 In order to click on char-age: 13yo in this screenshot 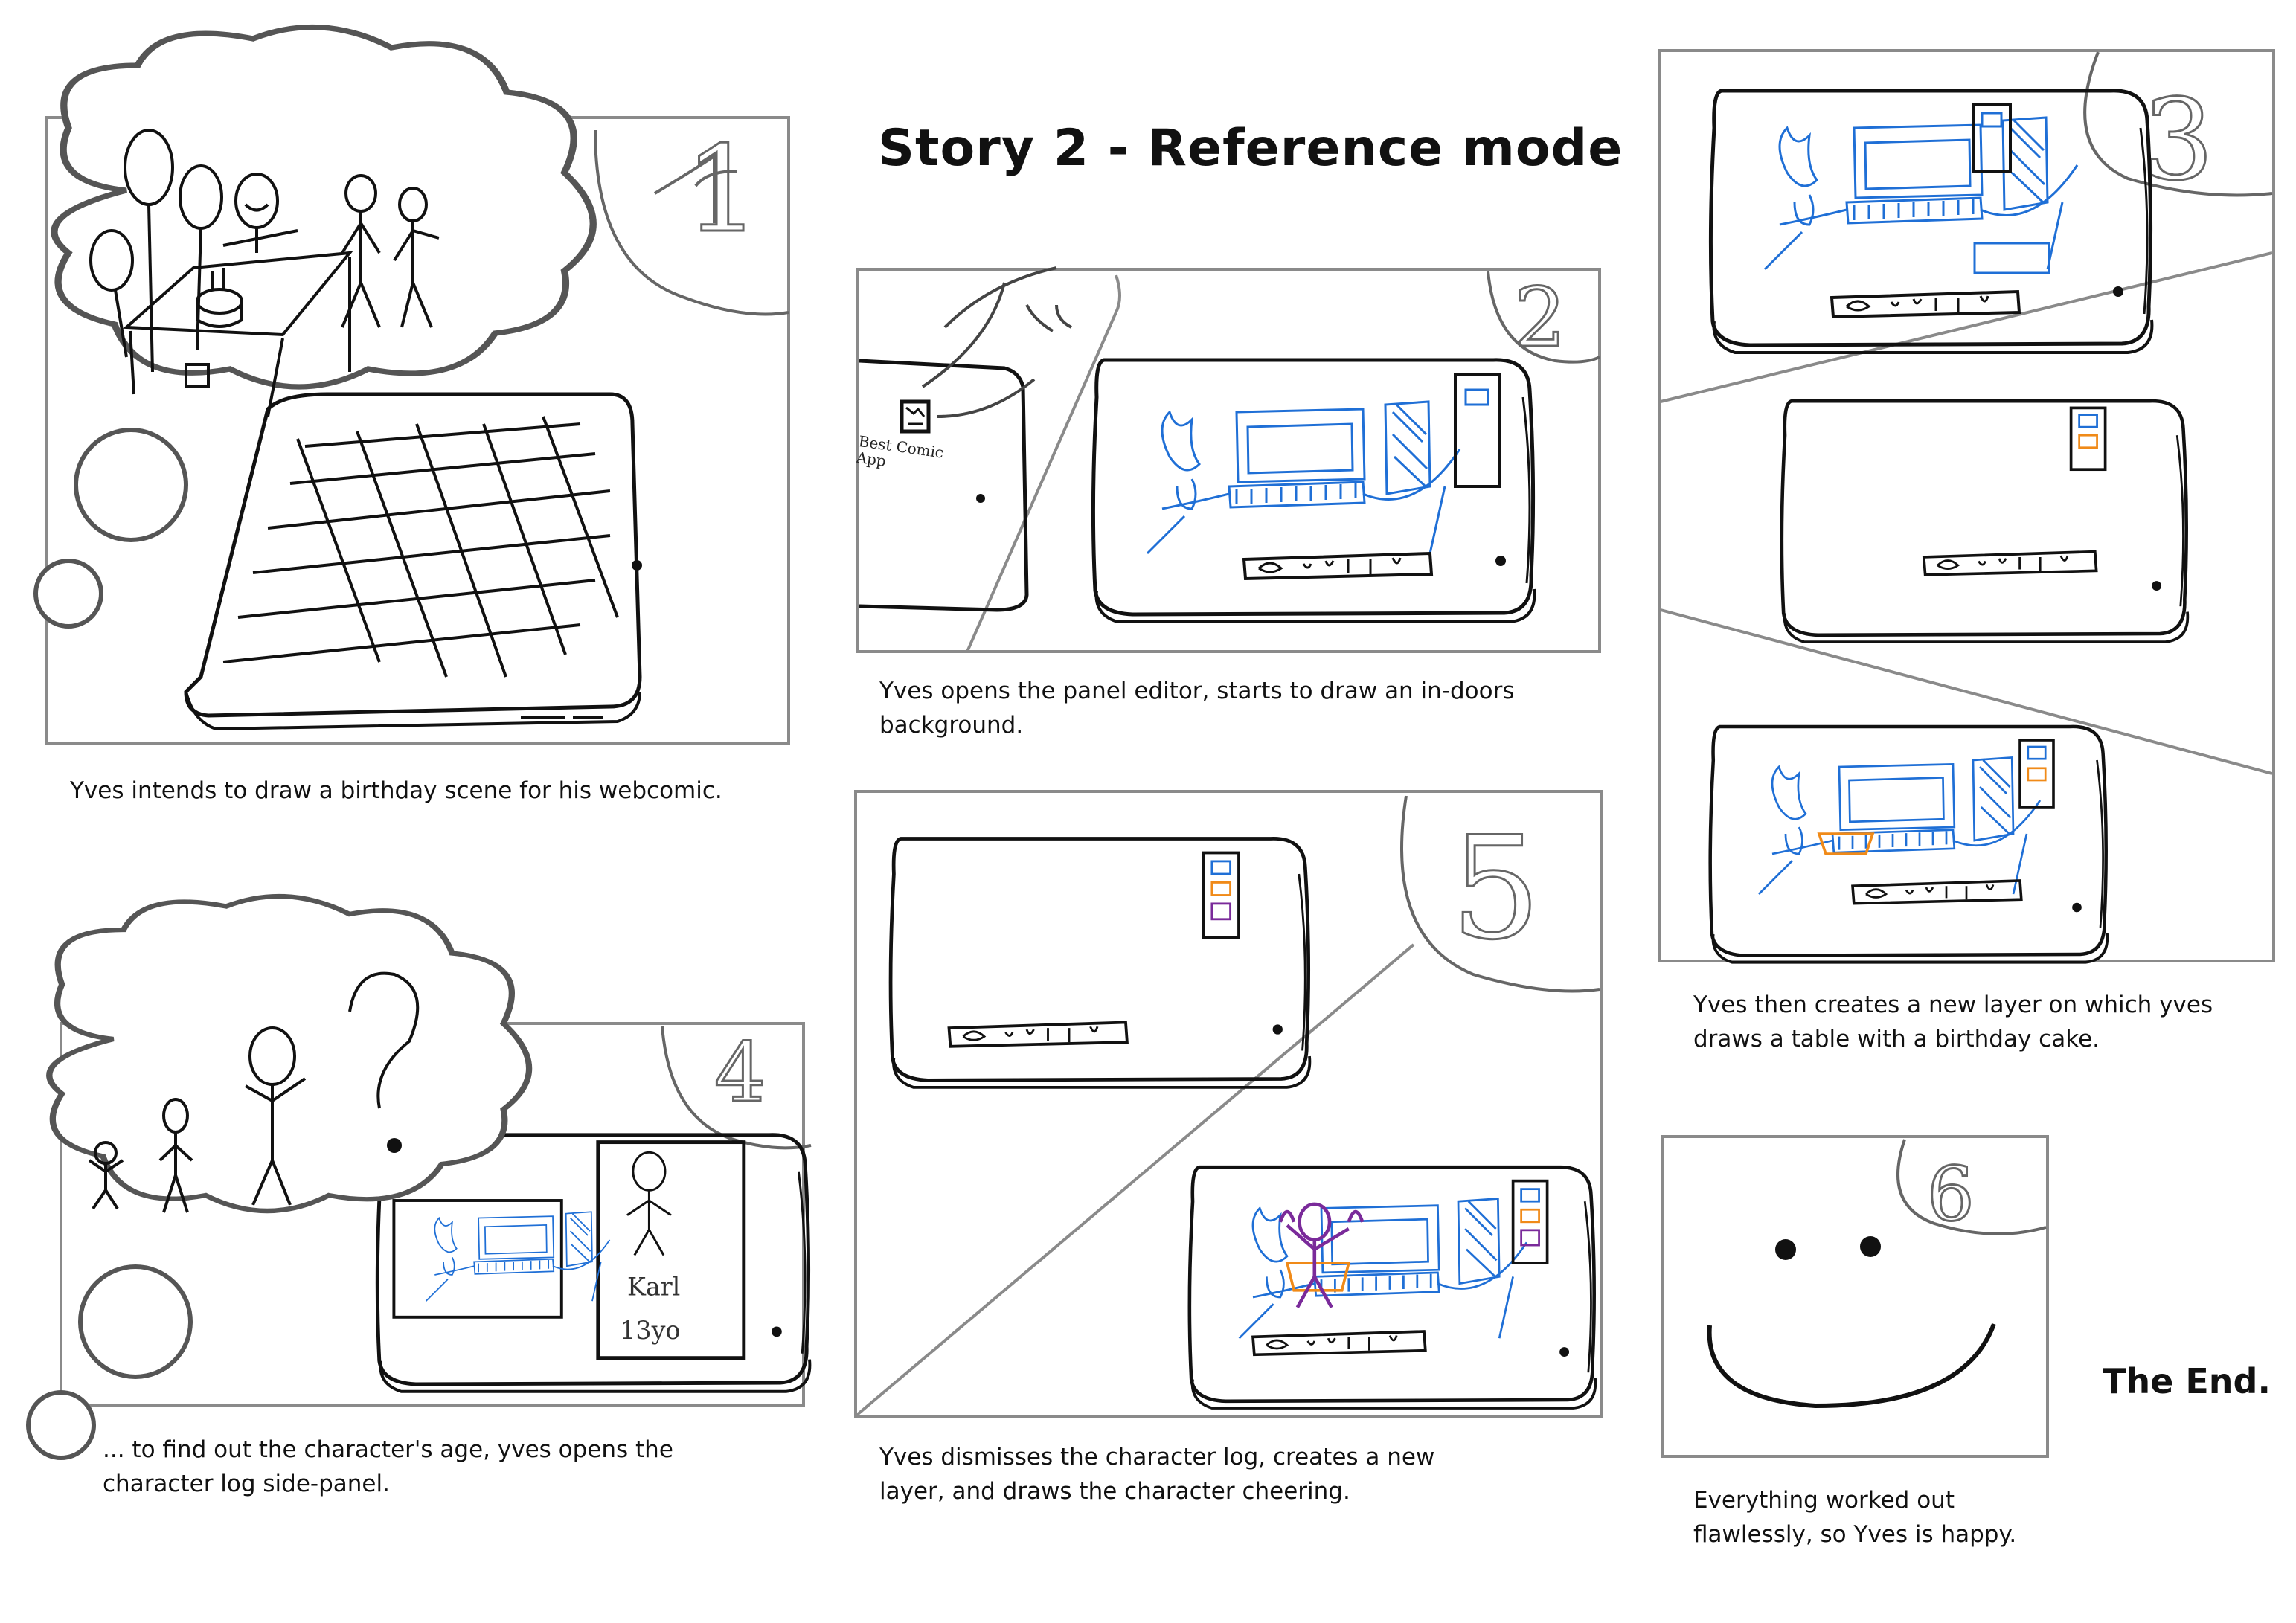, I will do `click(650, 1330)`.